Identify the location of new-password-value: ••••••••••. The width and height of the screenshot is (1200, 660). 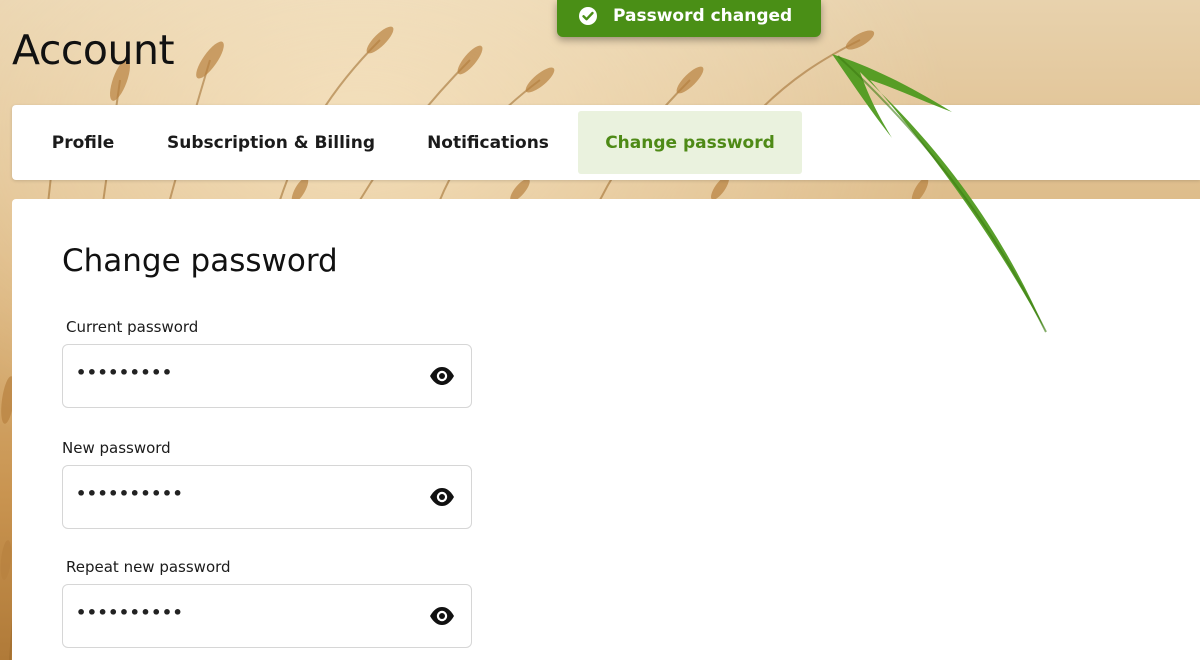
(130, 493).